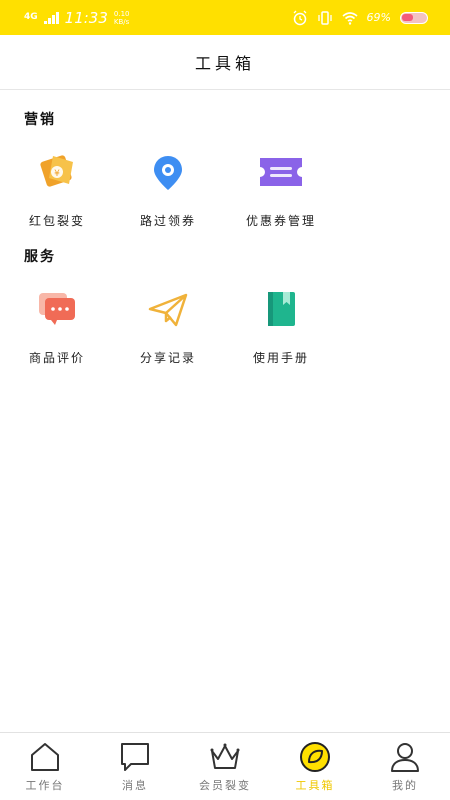 This screenshot has height=800, width=450. Describe the element at coordinates (167, 358) in the screenshot. I see `tool-label: 分享记录` at that location.